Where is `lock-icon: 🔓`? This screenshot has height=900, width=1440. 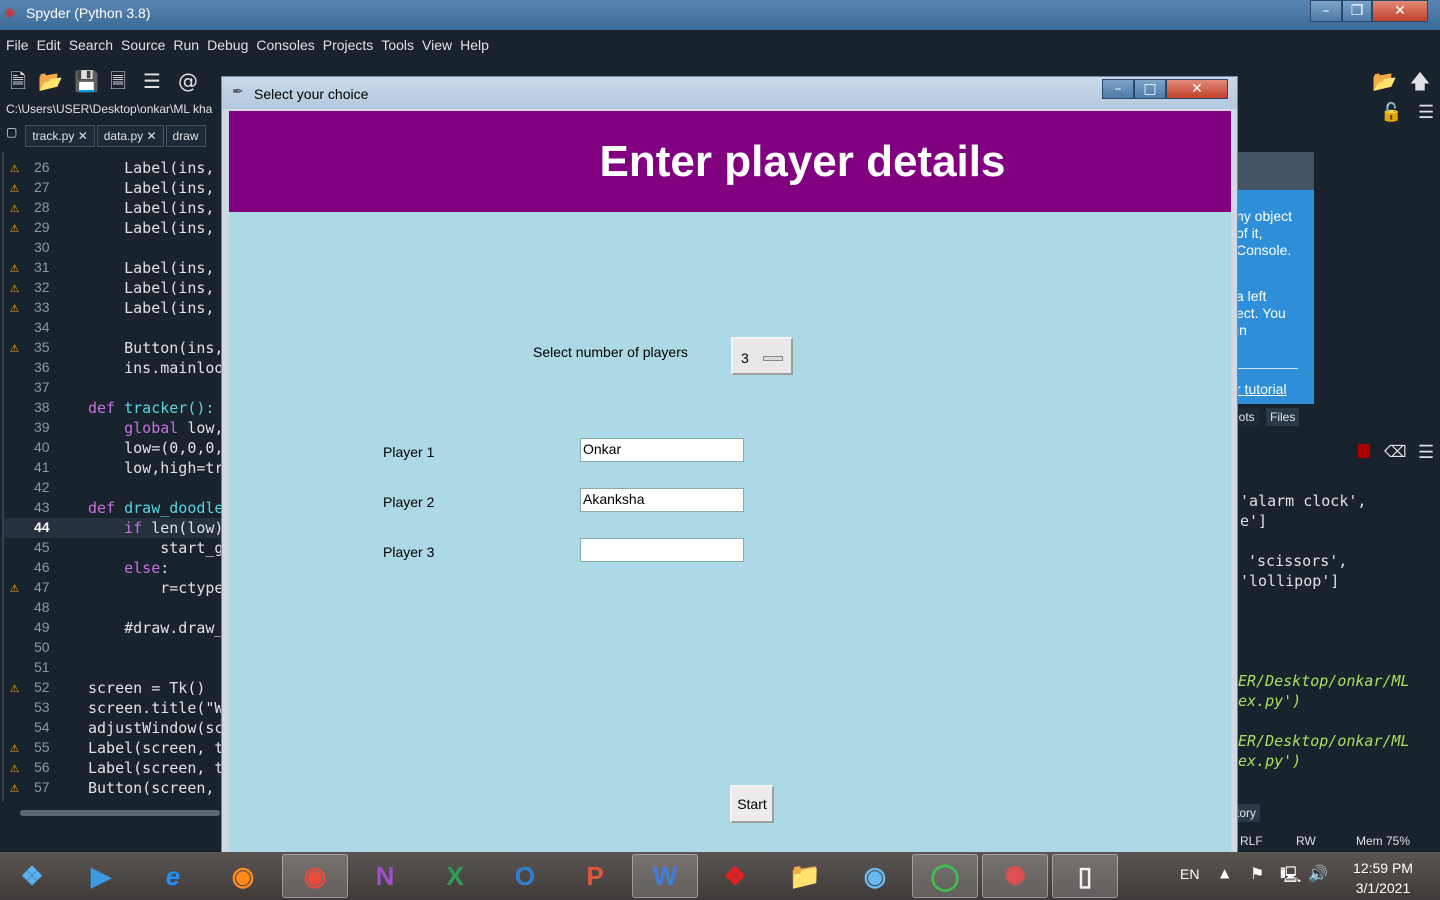 lock-icon: 🔓 is located at coordinates (1391, 112).